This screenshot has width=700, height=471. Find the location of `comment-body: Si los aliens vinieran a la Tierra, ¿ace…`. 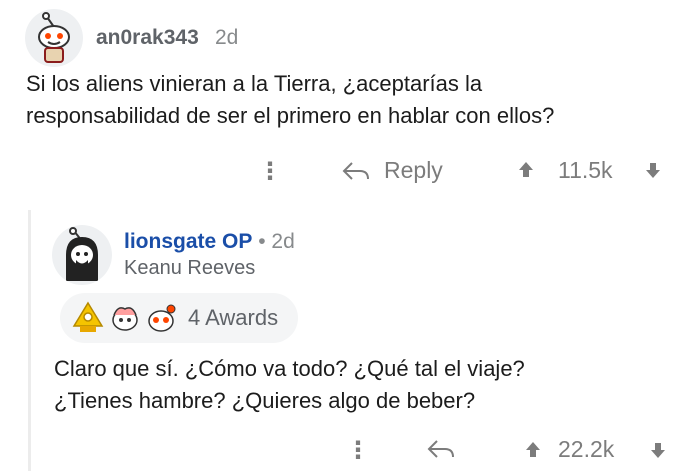

comment-body: Si los aliens vinieran a la Tierra, ¿ace… is located at coordinates (356, 100).